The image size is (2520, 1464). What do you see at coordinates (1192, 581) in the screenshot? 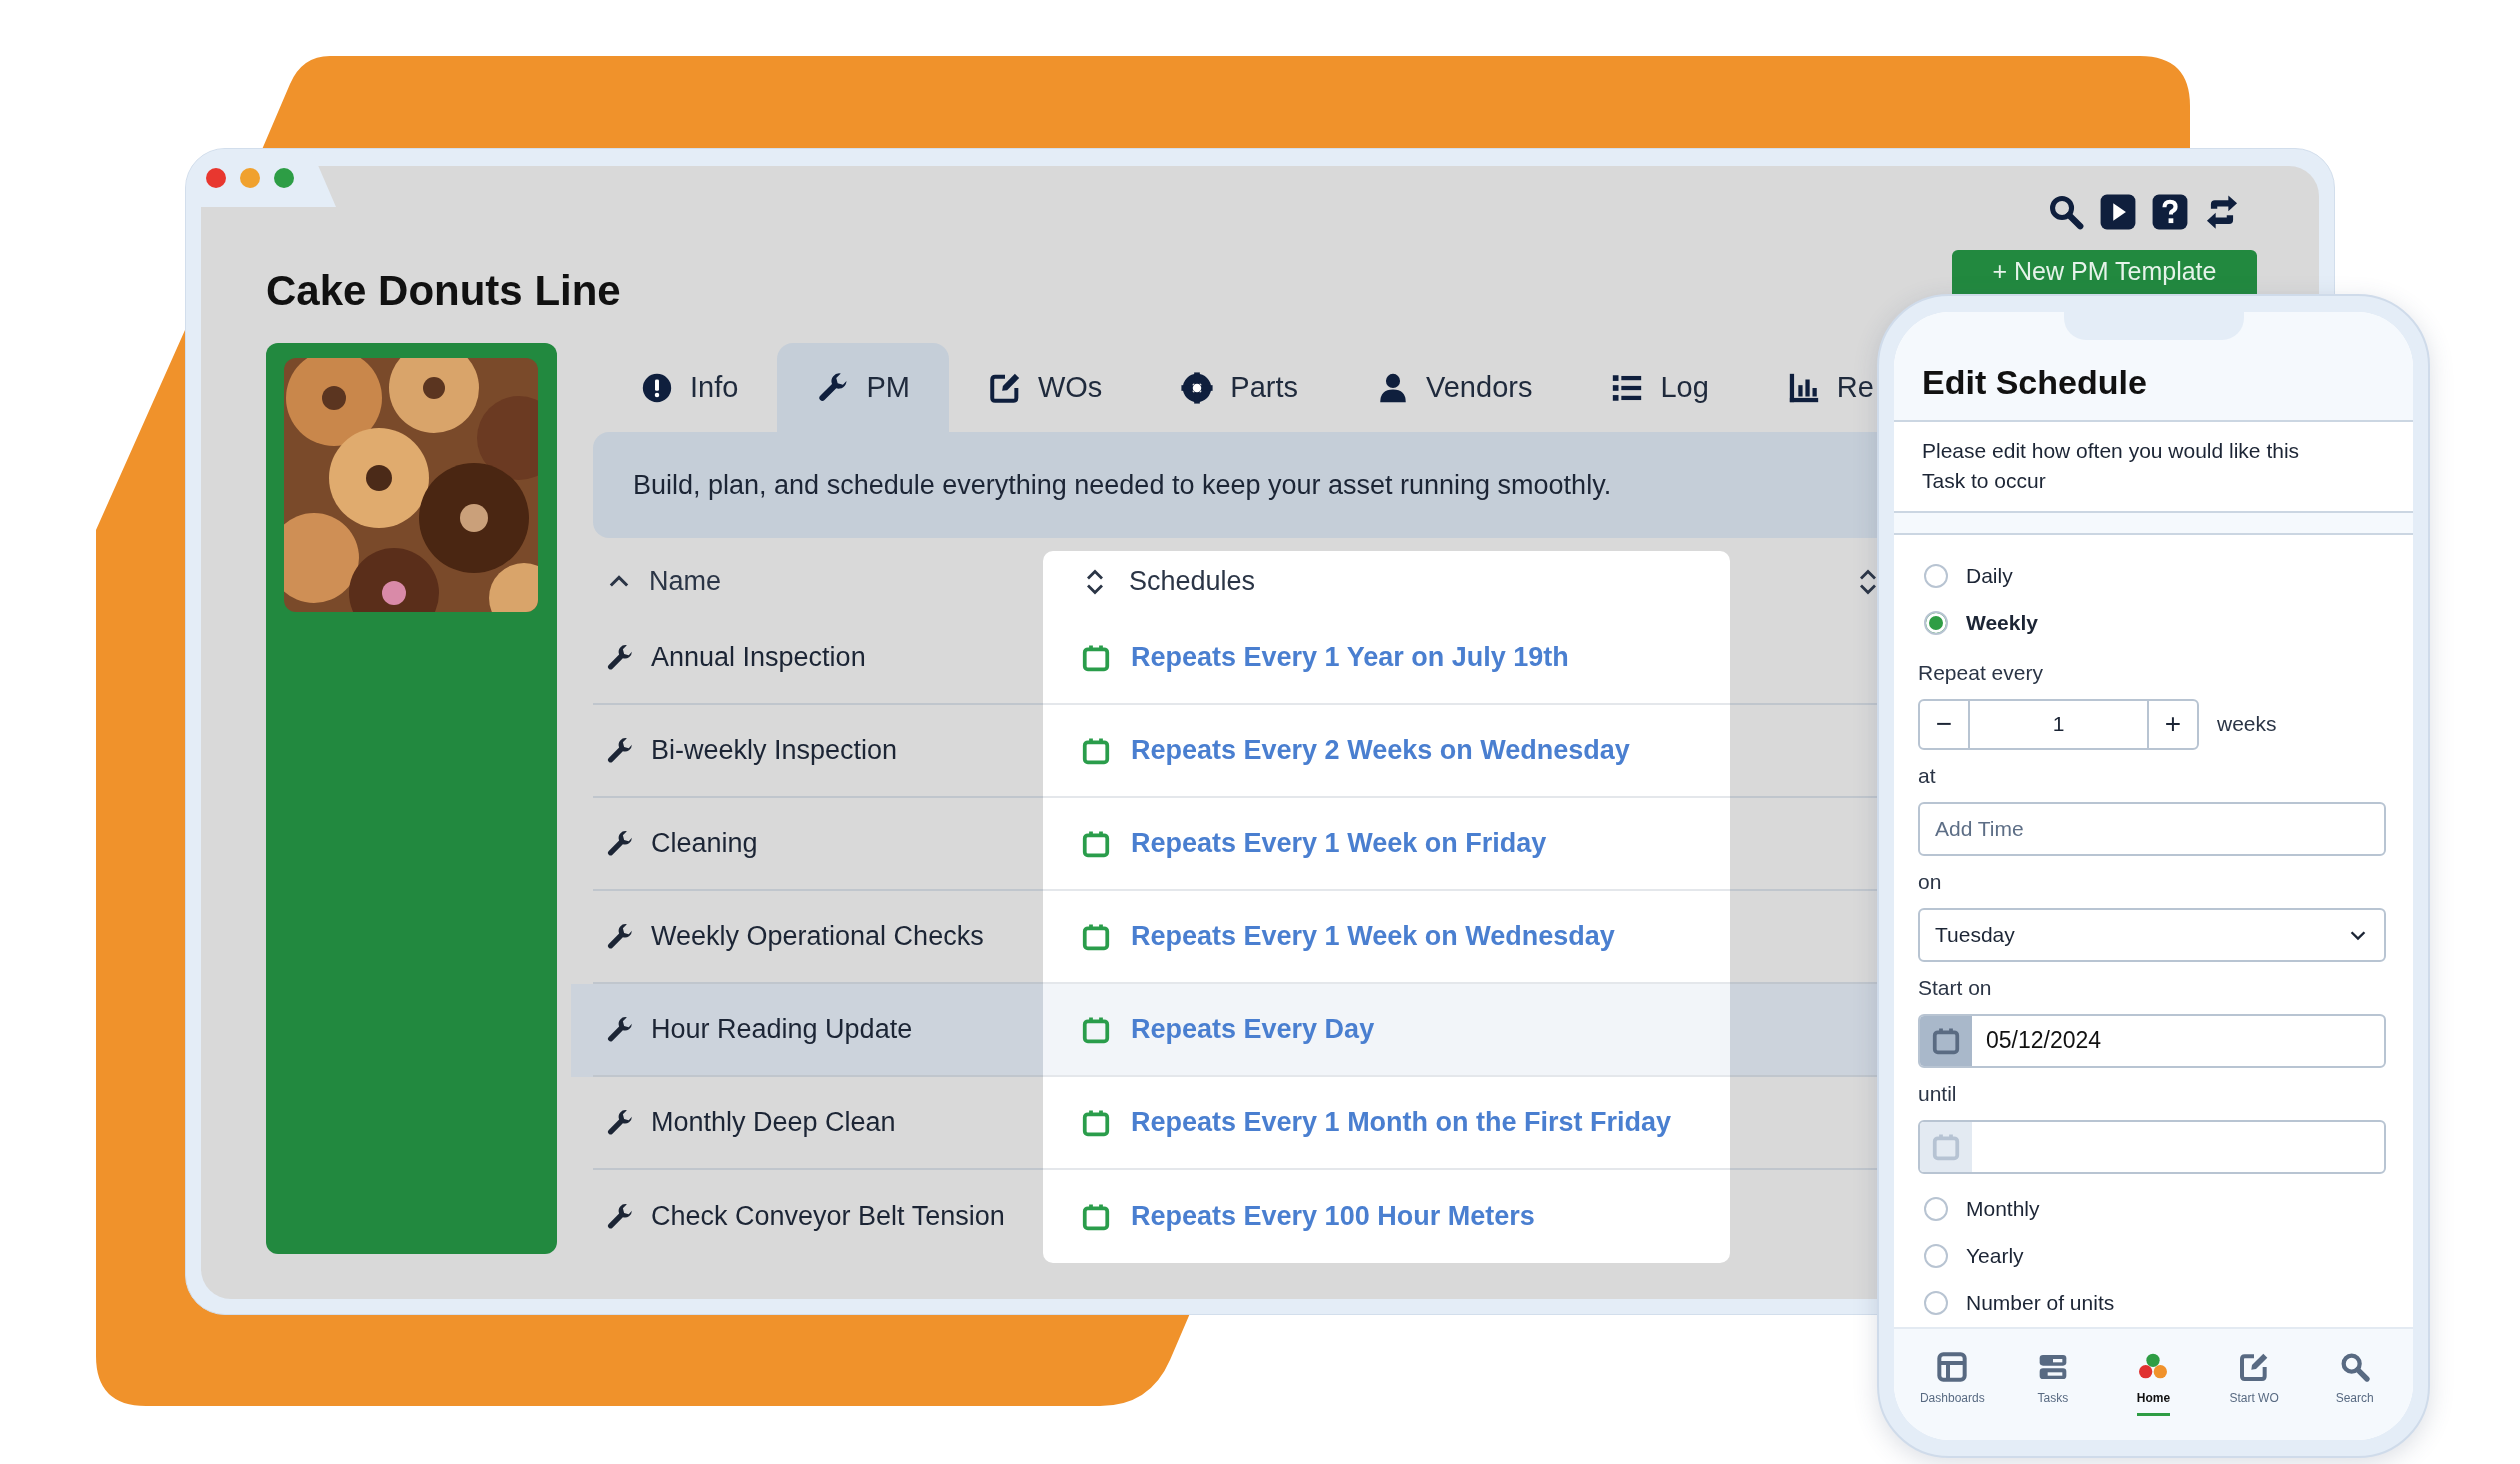
I see `column-header: Schedules` at bounding box center [1192, 581].